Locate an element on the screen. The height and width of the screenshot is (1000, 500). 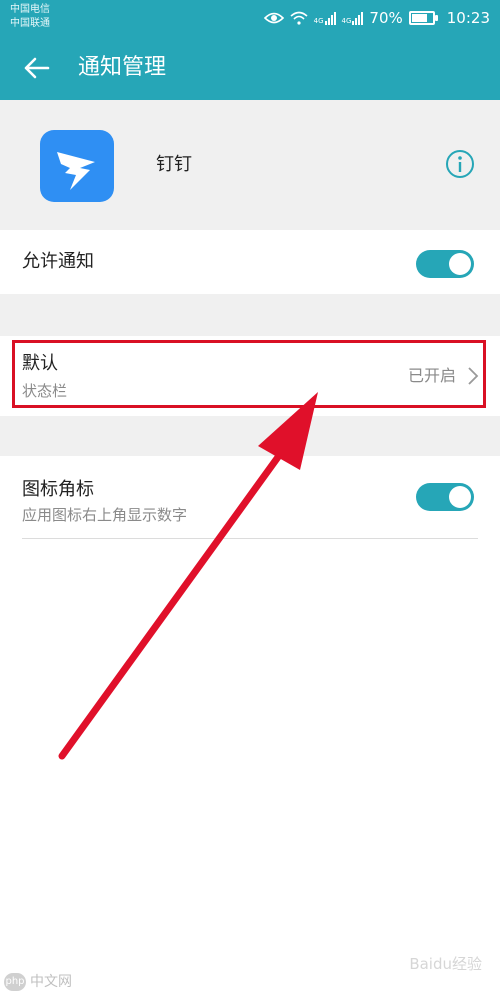
info-icon is located at coordinates (460, 164).